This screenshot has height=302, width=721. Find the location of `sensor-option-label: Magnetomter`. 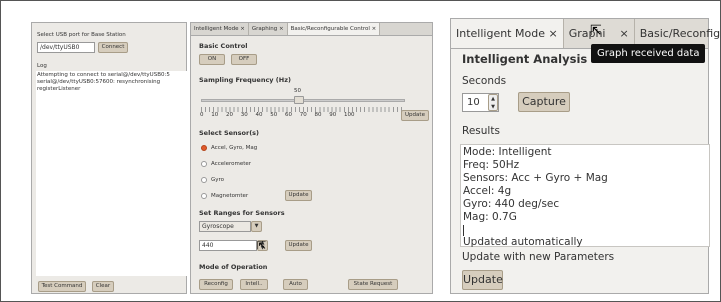

sensor-option-label: Magnetomter is located at coordinates (230, 196).